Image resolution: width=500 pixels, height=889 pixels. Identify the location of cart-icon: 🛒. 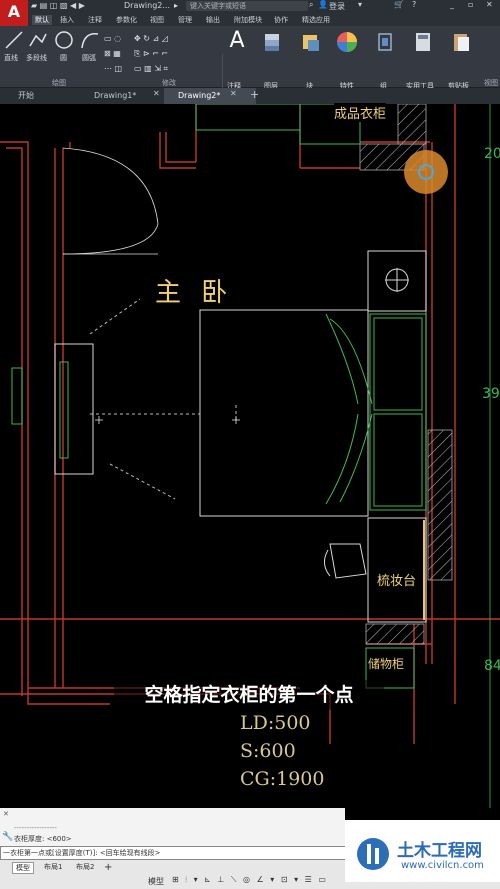
(399, 4).